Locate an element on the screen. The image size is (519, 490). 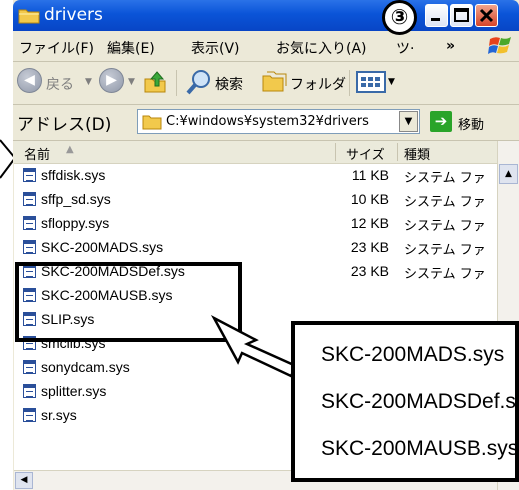
callout-line: SKC-200MADSDef.sys is located at coordinates (420, 401).